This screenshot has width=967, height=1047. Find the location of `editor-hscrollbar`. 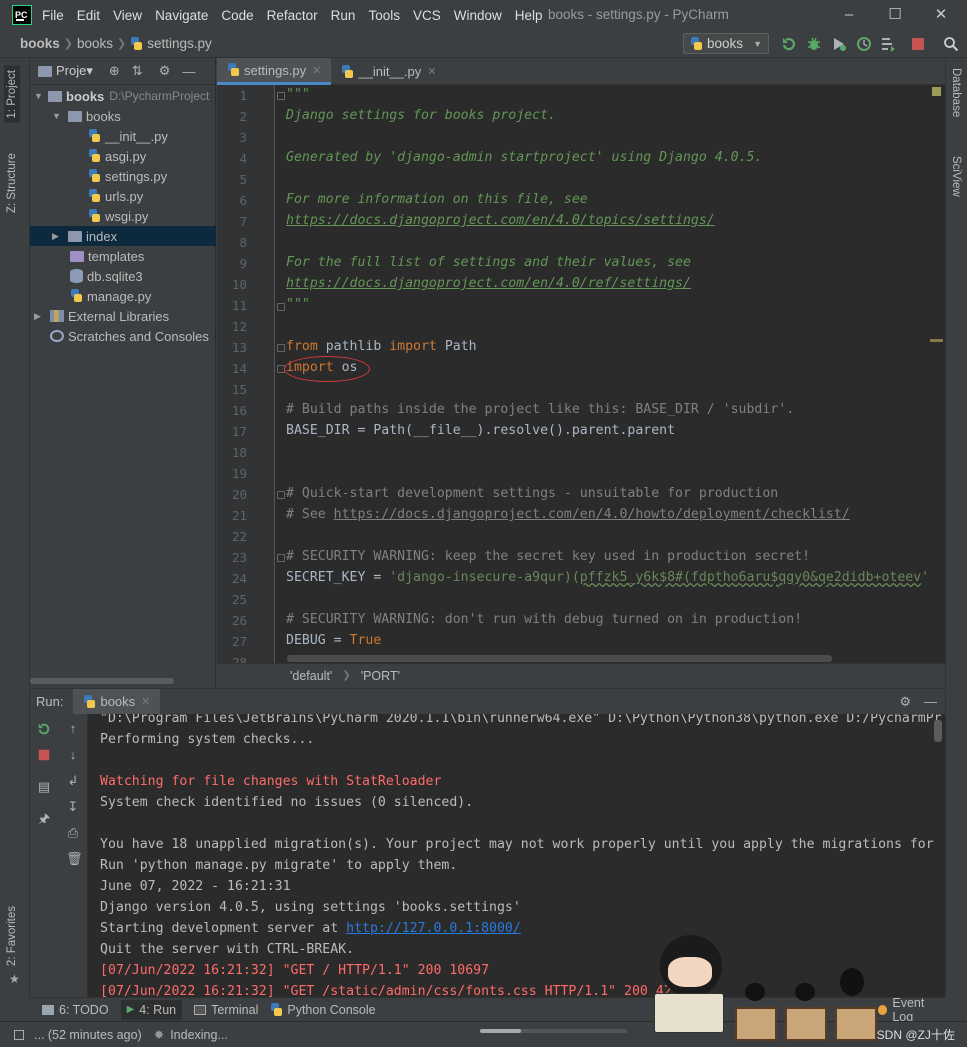

editor-hscrollbar is located at coordinates (559, 658).